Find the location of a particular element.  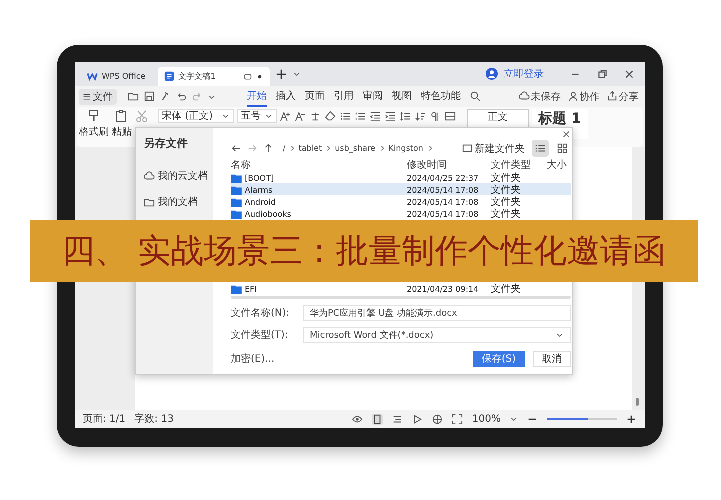

file-row: EFI 2021/04/23 09:14 文件夹 is located at coordinates (401, 288).